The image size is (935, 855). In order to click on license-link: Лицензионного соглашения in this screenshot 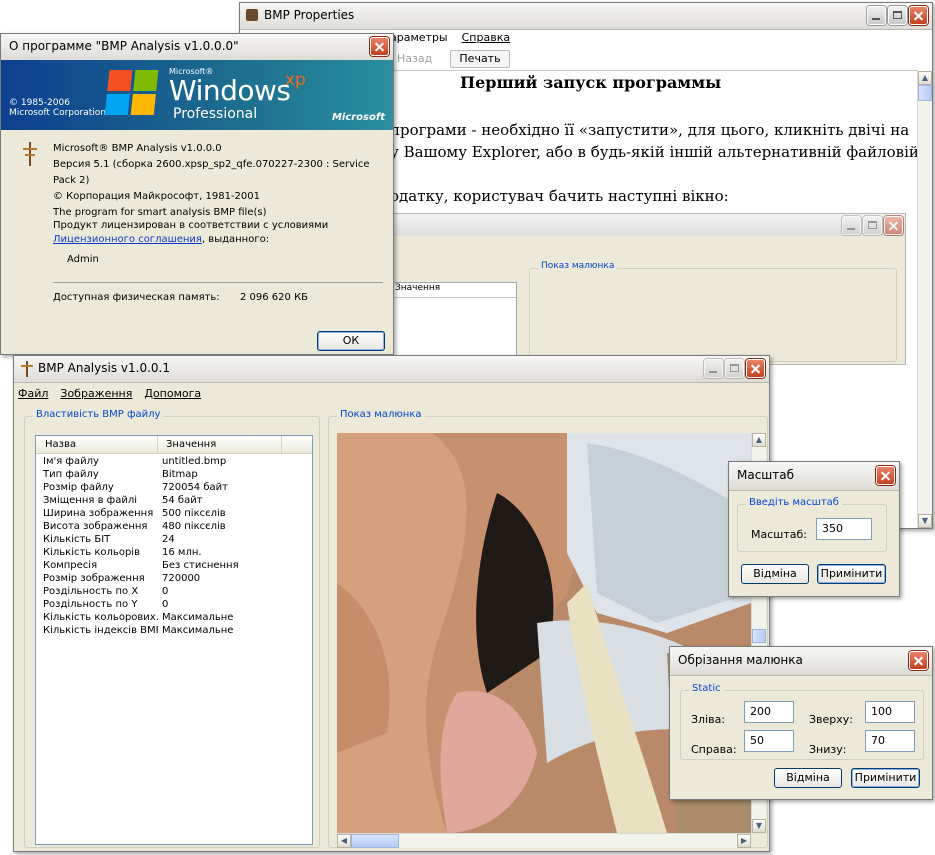, I will do `click(127, 239)`.